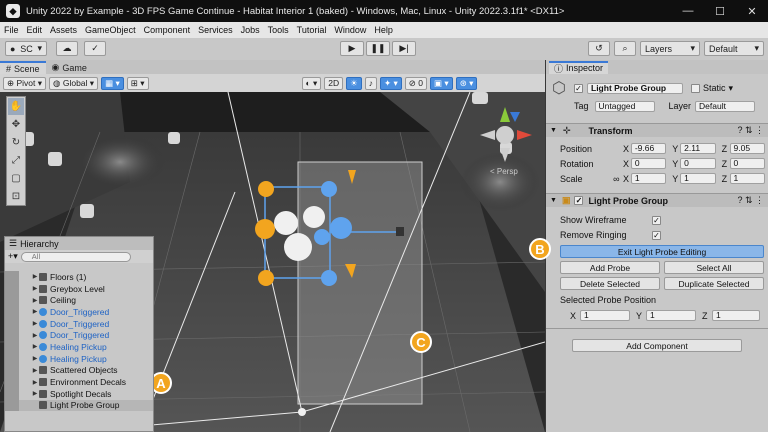 This screenshot has width=768, height=432. Describe the element at coordinates (23, 67) in the screenshot. I see `tab-scene: # Scene` at that location.